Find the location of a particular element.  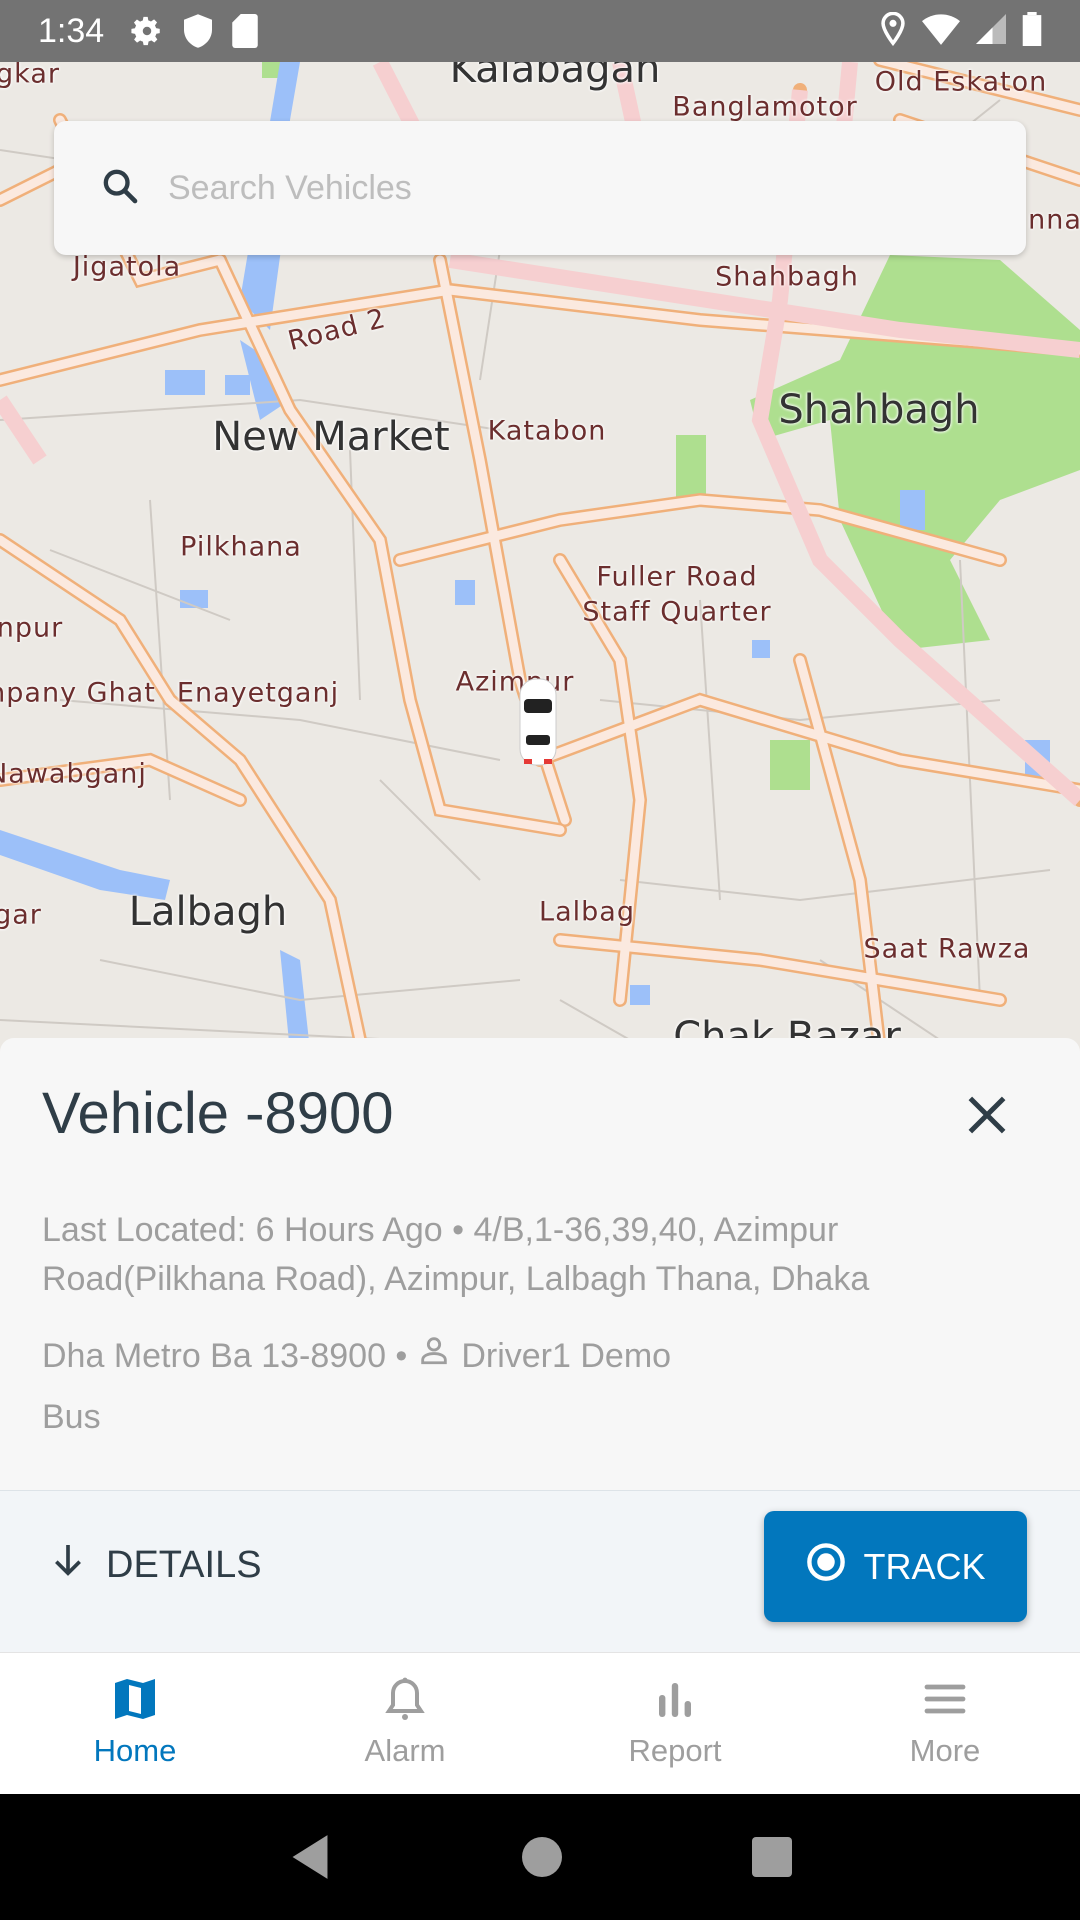

map-label: Lalbag is located at coordinates (587, 912).